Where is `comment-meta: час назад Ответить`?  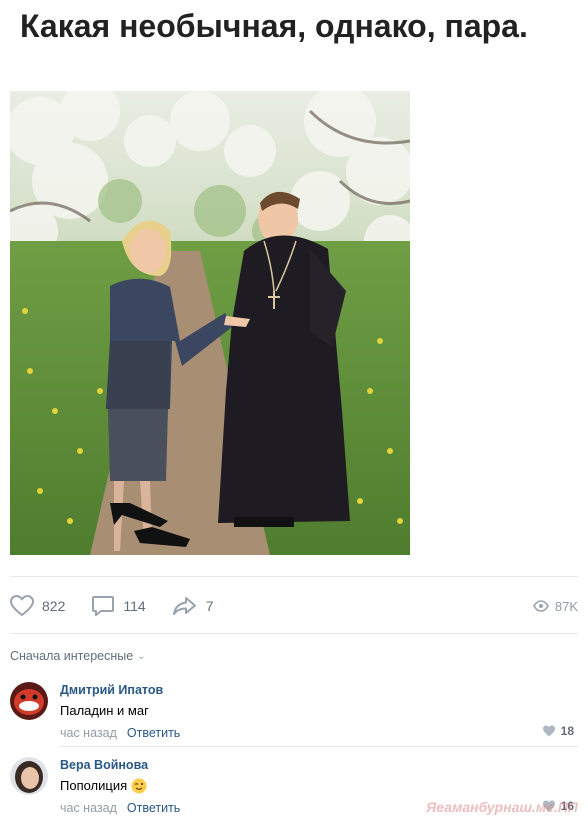
comment-meta: час назад Ответить is located at coordinates (319, 733).